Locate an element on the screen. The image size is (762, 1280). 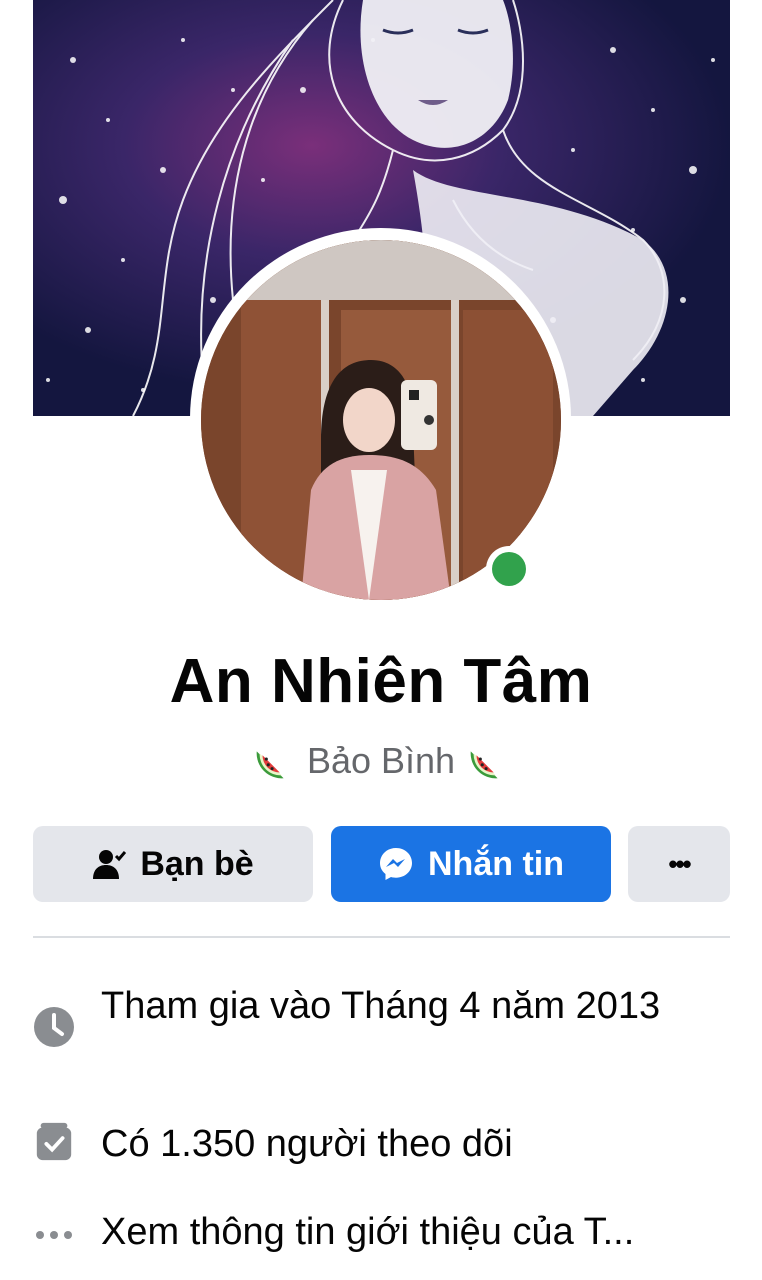
message-button: Nhắn tin is located at coordinates (471, 864).